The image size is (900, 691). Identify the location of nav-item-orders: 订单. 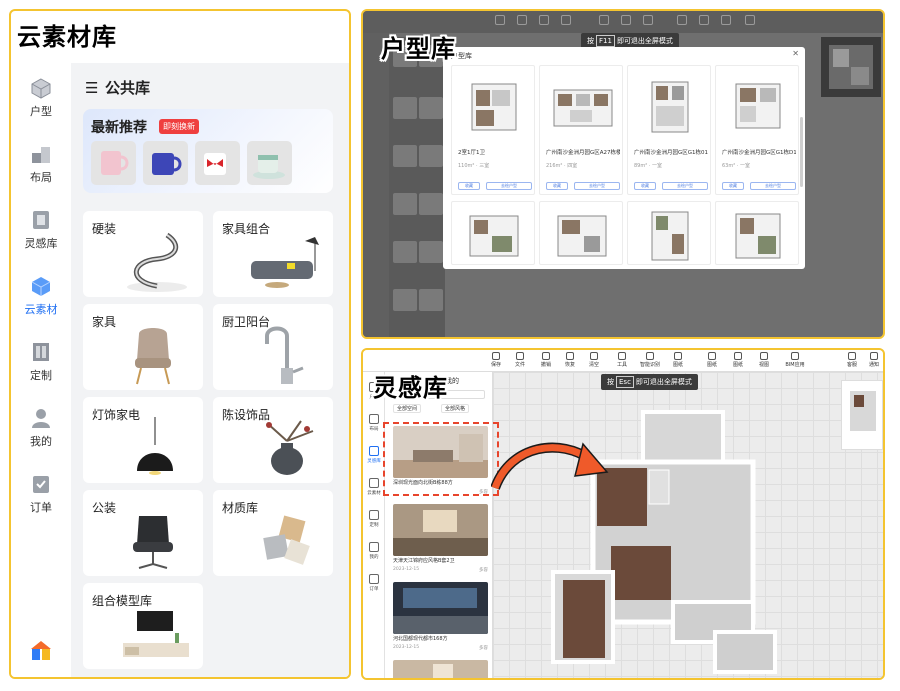
(41, 500).